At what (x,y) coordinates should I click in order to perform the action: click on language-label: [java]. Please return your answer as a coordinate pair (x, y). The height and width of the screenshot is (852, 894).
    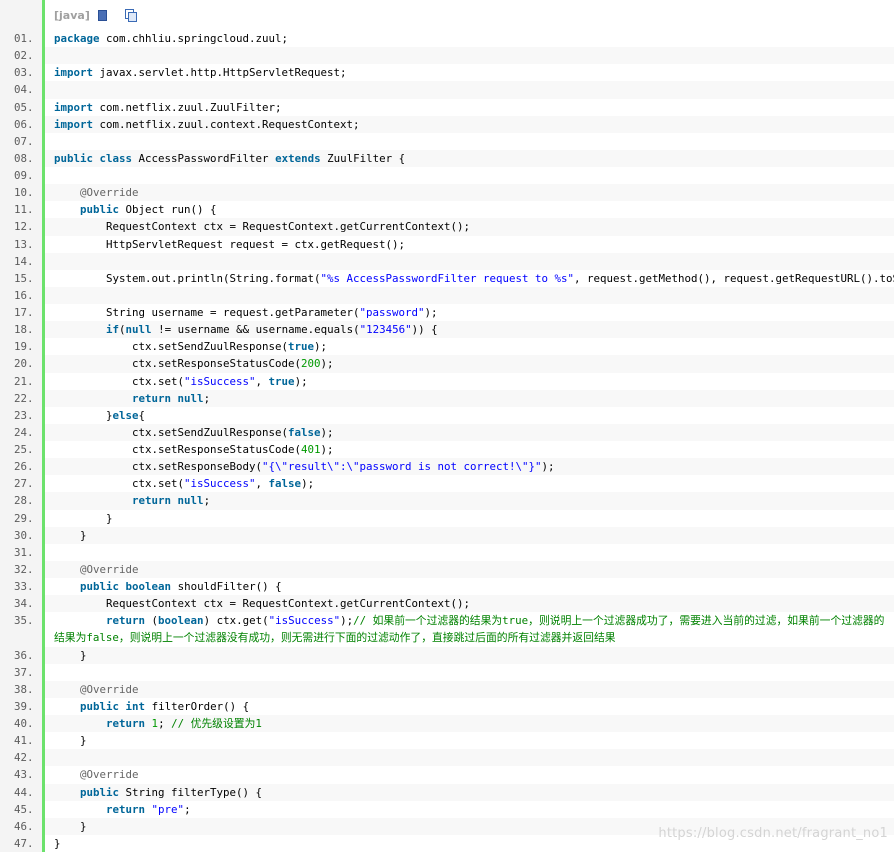
    Looking at the image, I should click on (72, 15).